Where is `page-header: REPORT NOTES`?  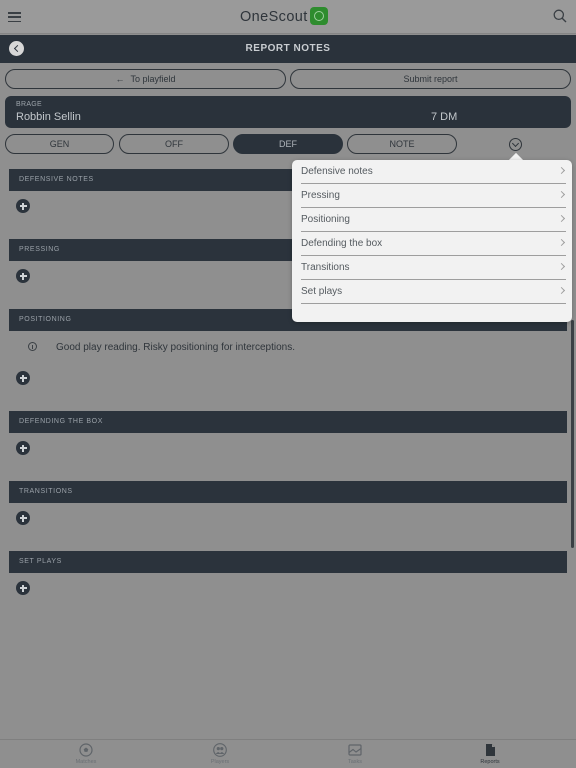
page-header: REPORT NOTES is located at coordinates (288, 49).